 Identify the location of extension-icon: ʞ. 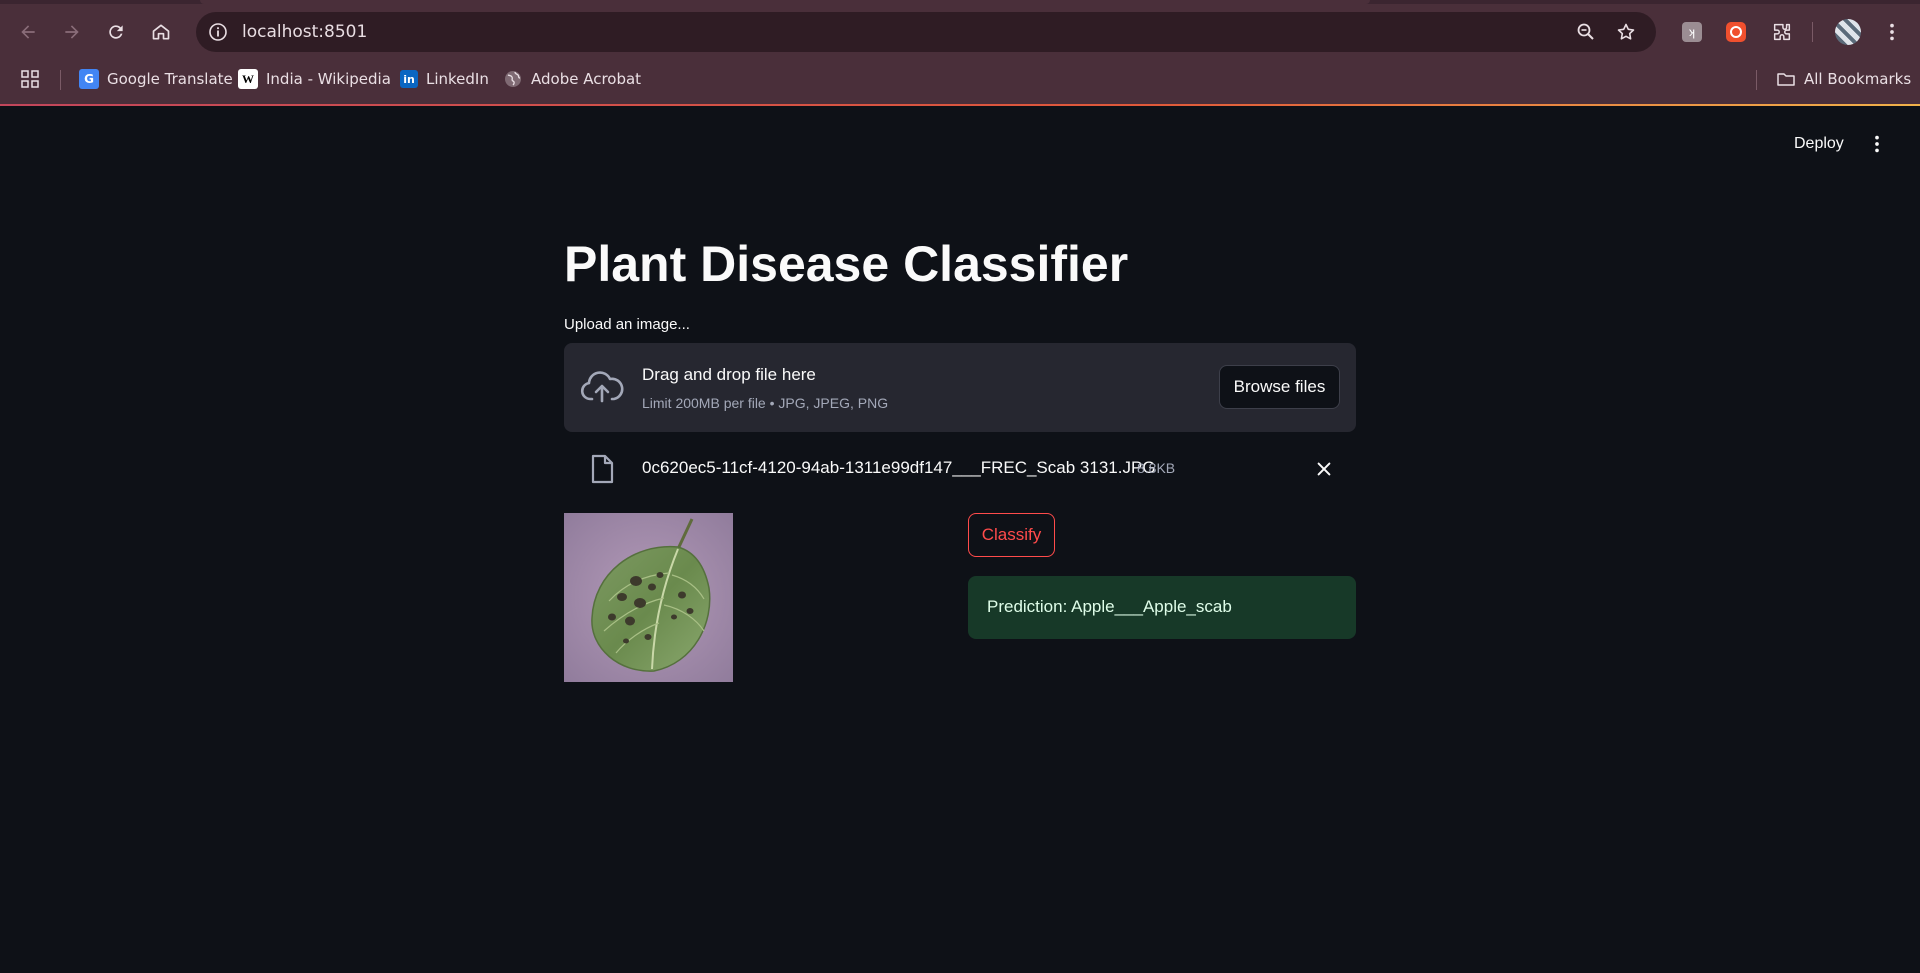
(1692, 32).